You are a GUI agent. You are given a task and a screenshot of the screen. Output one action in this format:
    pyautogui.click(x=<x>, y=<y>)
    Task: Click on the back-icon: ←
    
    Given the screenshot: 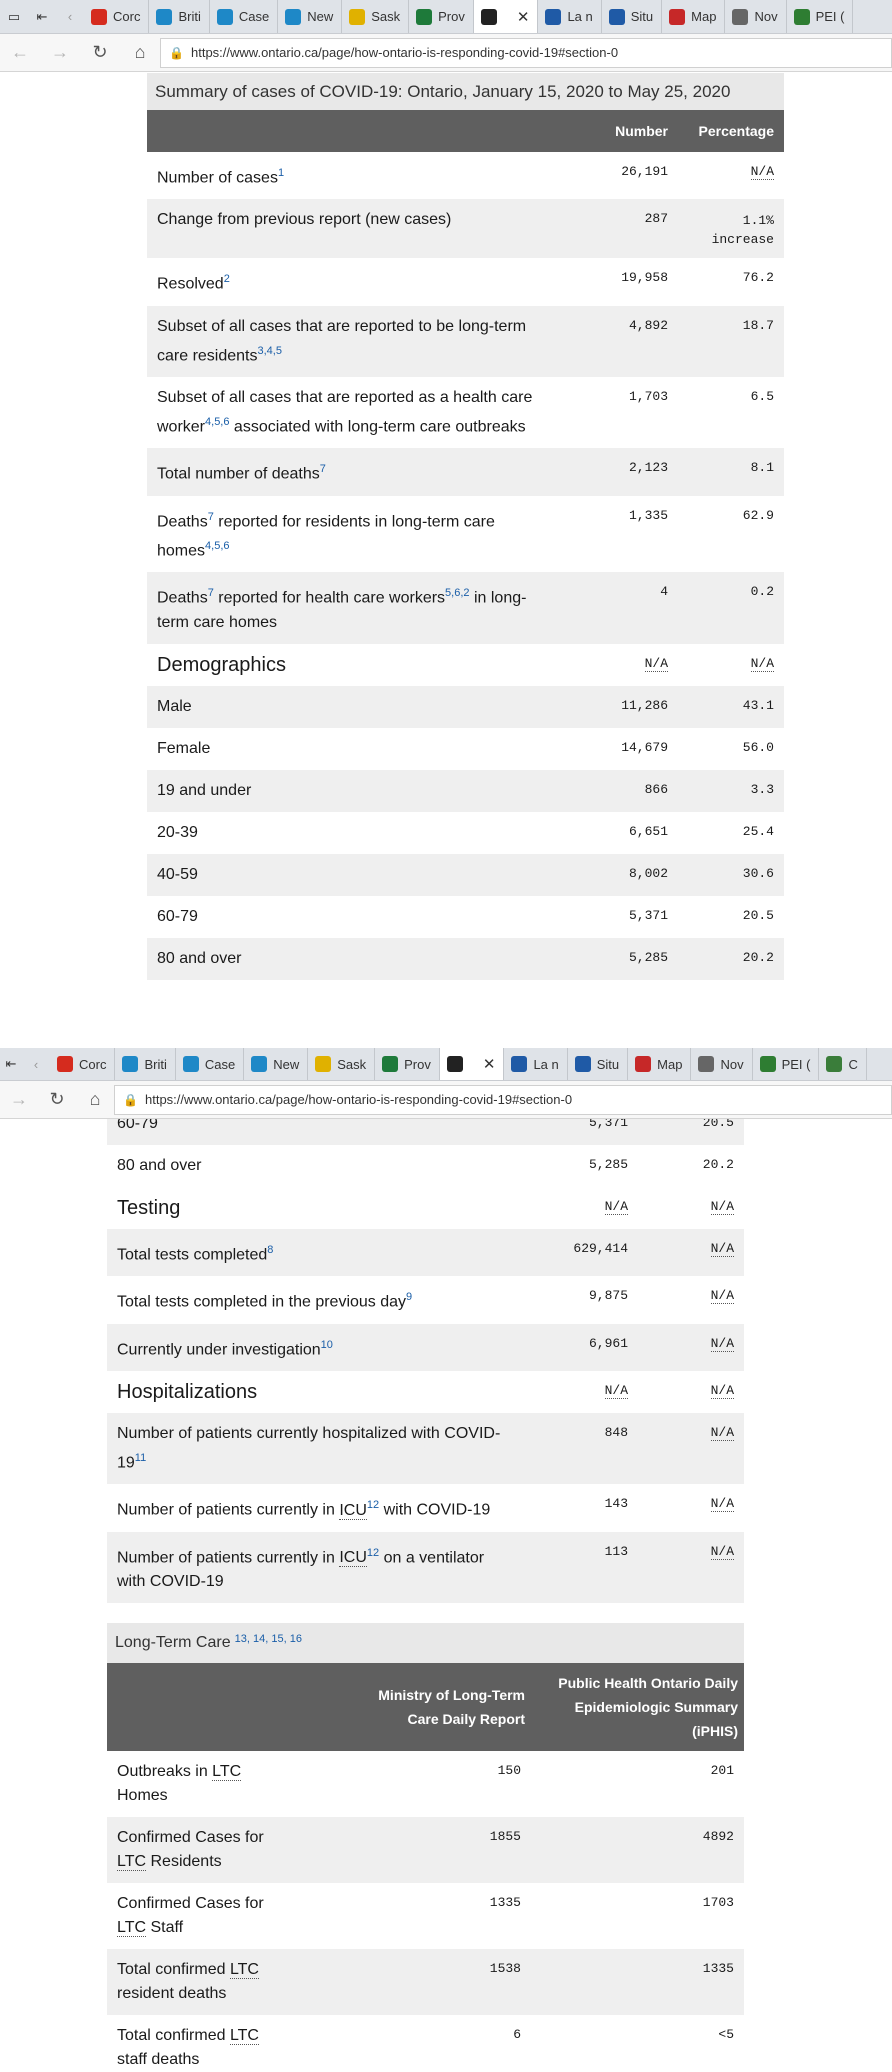 What is the action you would take?
    pyautogui.click(x=20, y=53)
    